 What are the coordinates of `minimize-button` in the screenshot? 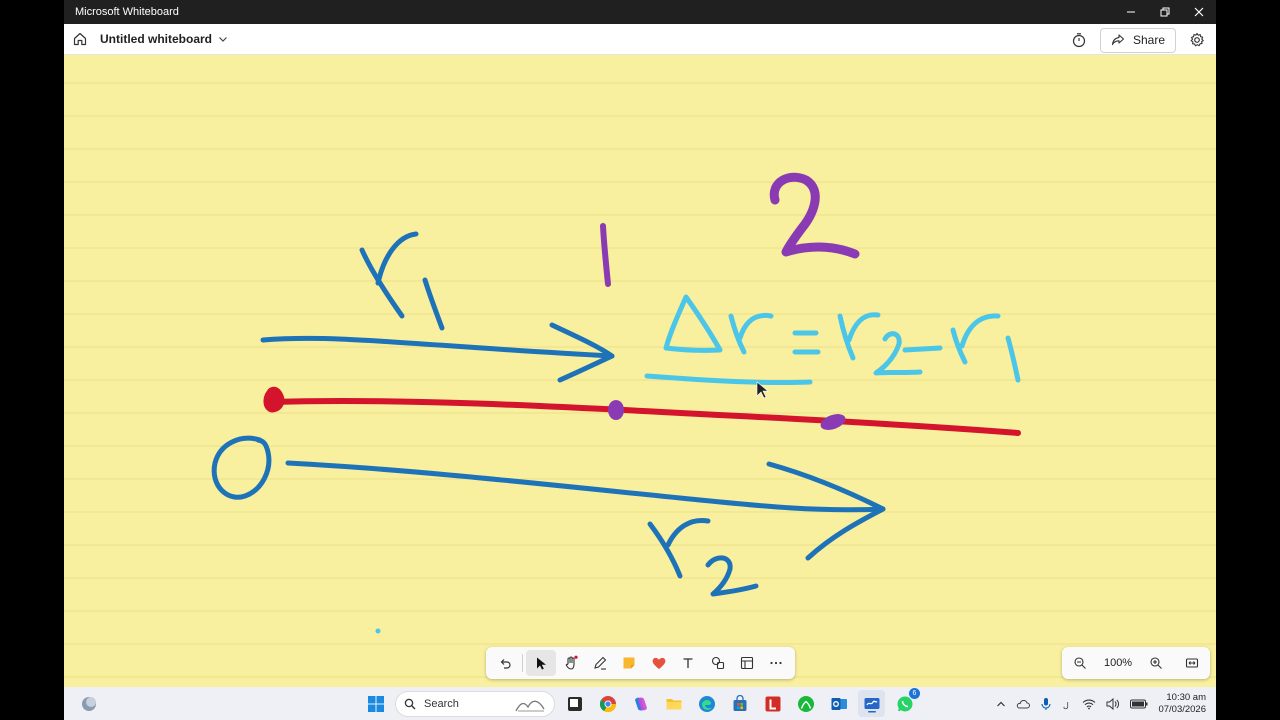 It's located at (1131, 12).